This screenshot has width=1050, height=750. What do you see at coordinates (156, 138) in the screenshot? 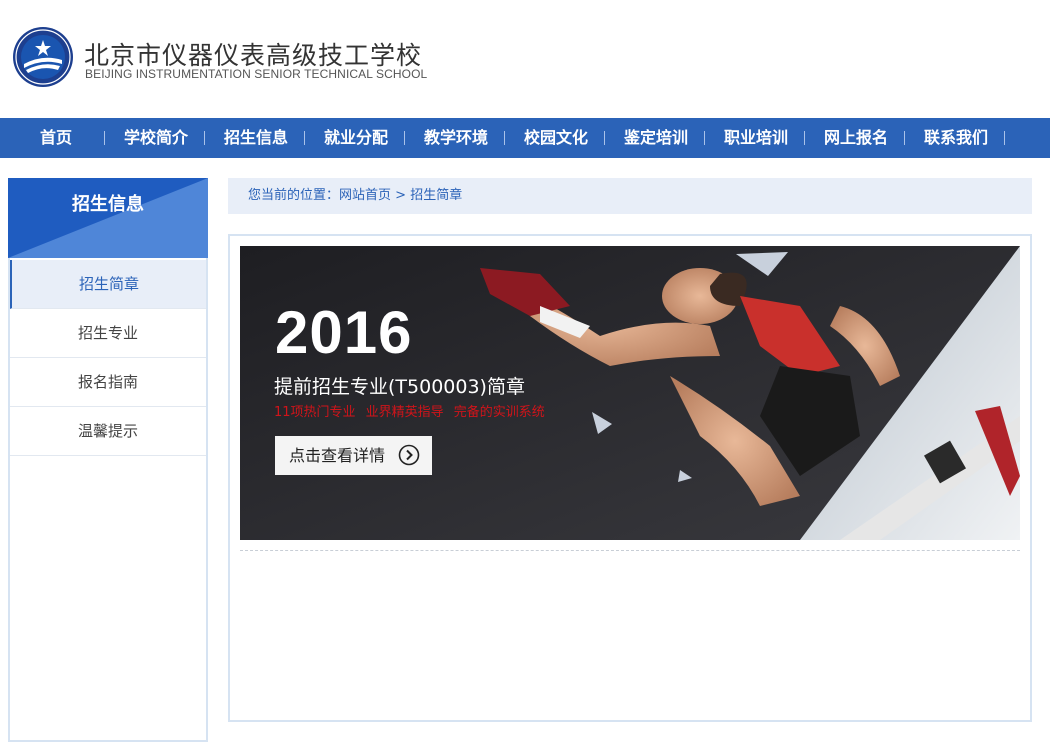
I see `nav-item-about: 学校简介` at bounding box center [156, 138].